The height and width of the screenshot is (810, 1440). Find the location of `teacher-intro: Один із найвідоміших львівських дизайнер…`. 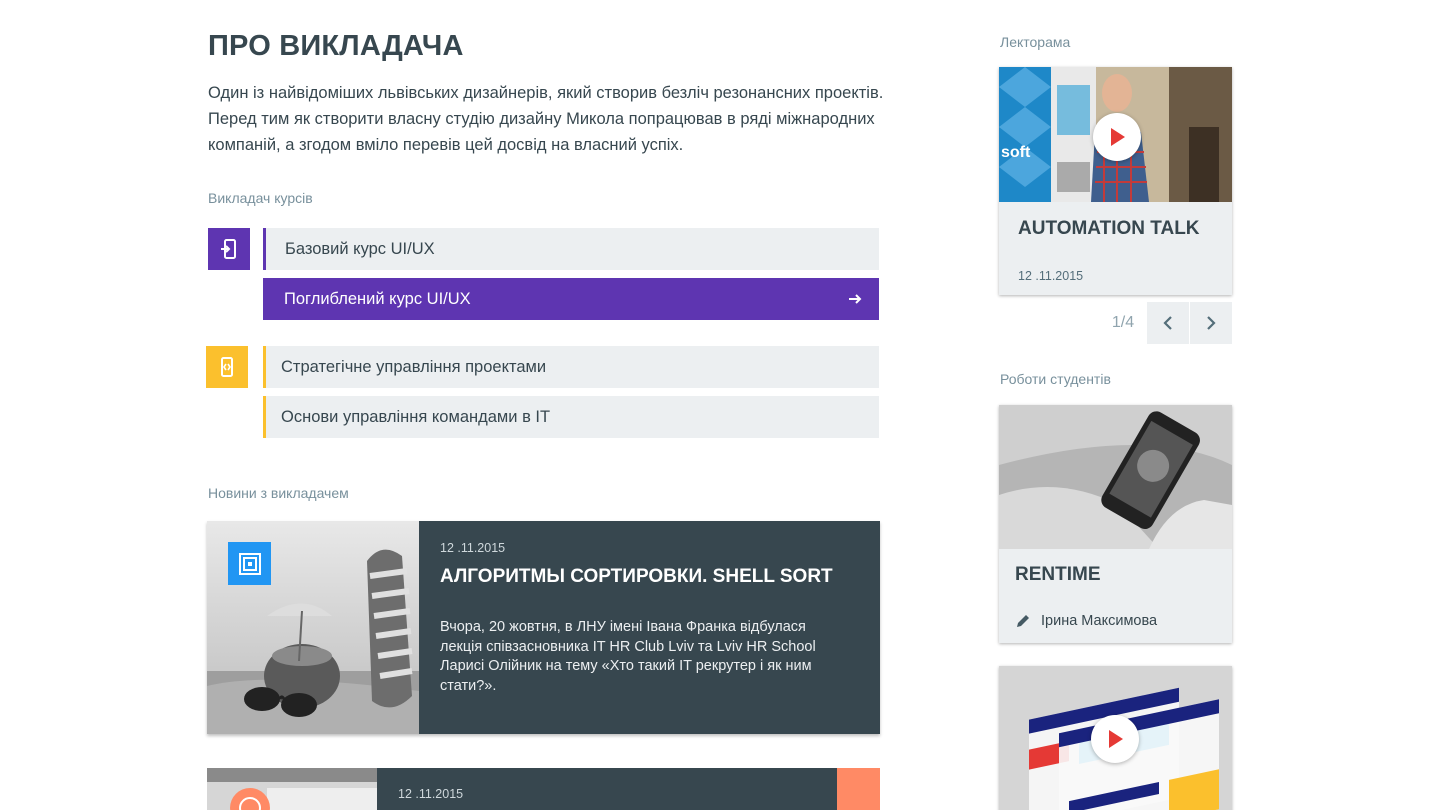

teacher-intro: Один із найвідоміших львівських дизайнер… is located at coordinates (546, 119).